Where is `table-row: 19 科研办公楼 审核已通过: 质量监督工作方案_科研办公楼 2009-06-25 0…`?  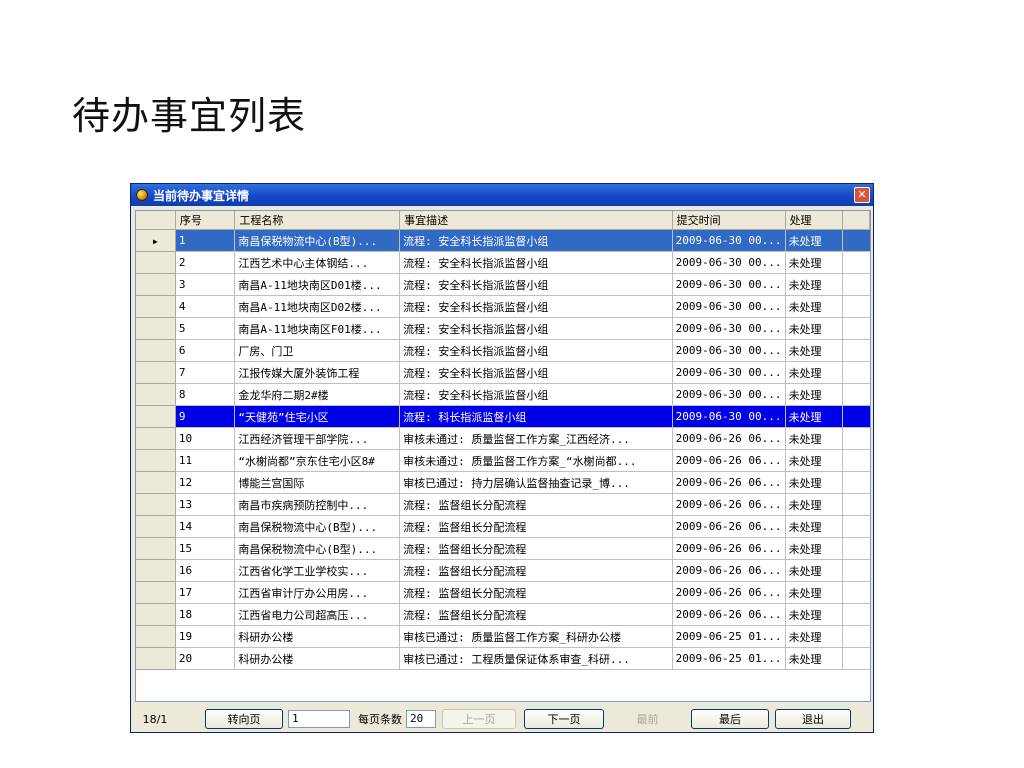 table-row: 19 科研办公楼 审核已通过: 质量监督工作方案_科研办公楼 2009-06-25 0… is located at coordinates (503, 636).